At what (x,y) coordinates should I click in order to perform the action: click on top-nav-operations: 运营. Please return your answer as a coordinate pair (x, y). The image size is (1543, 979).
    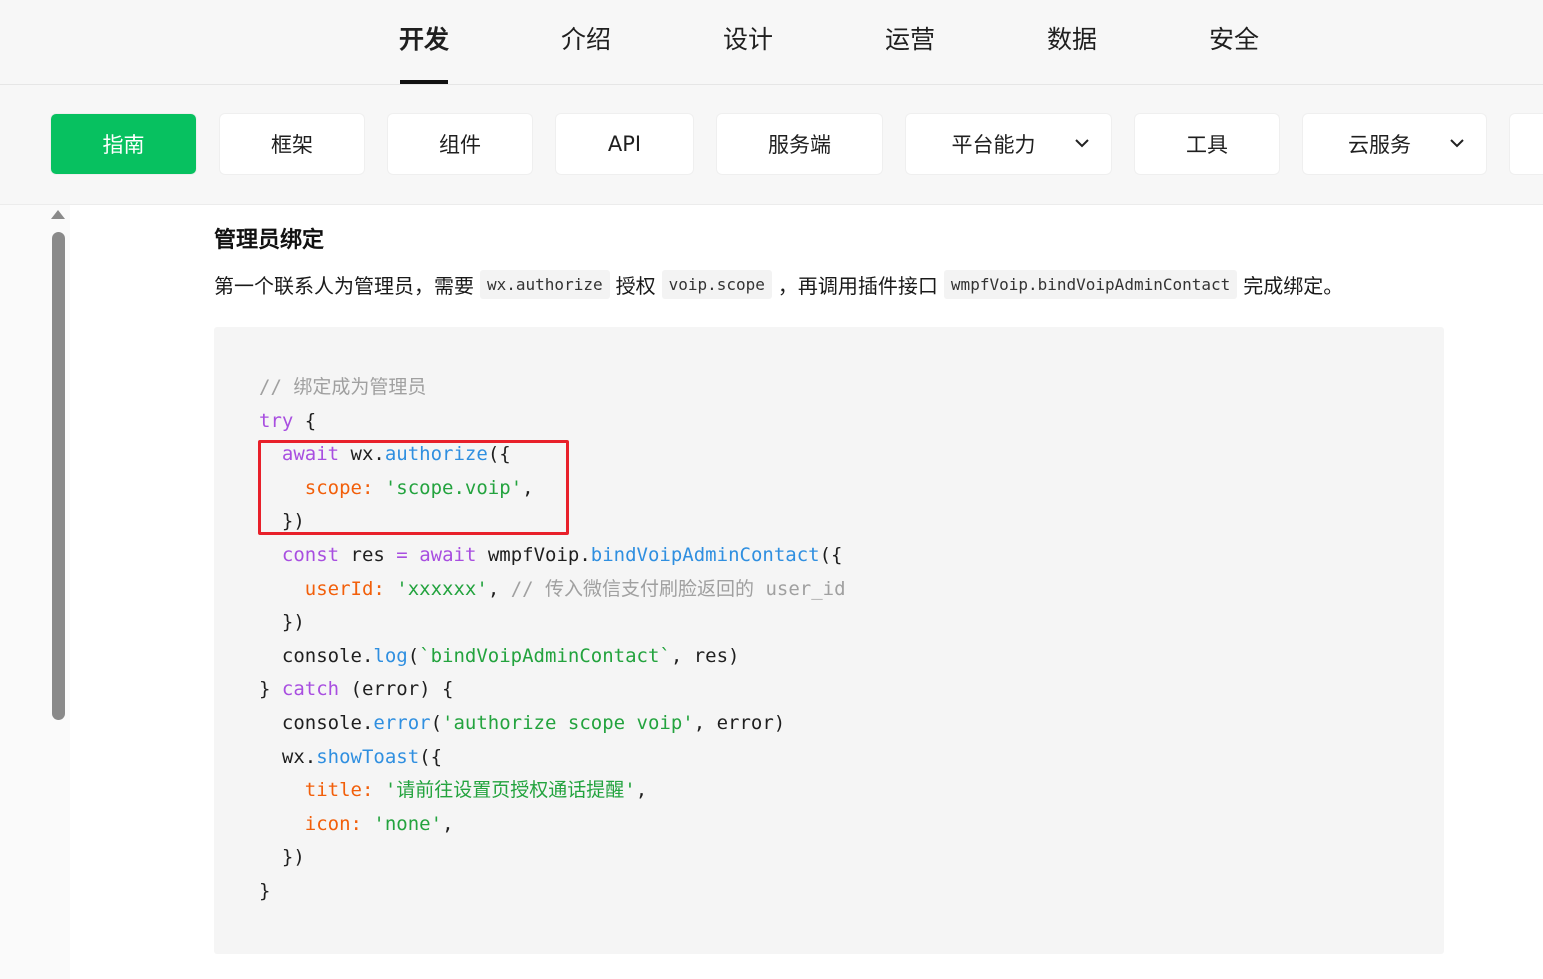
    Looking at the image, I should click on (910, 38).